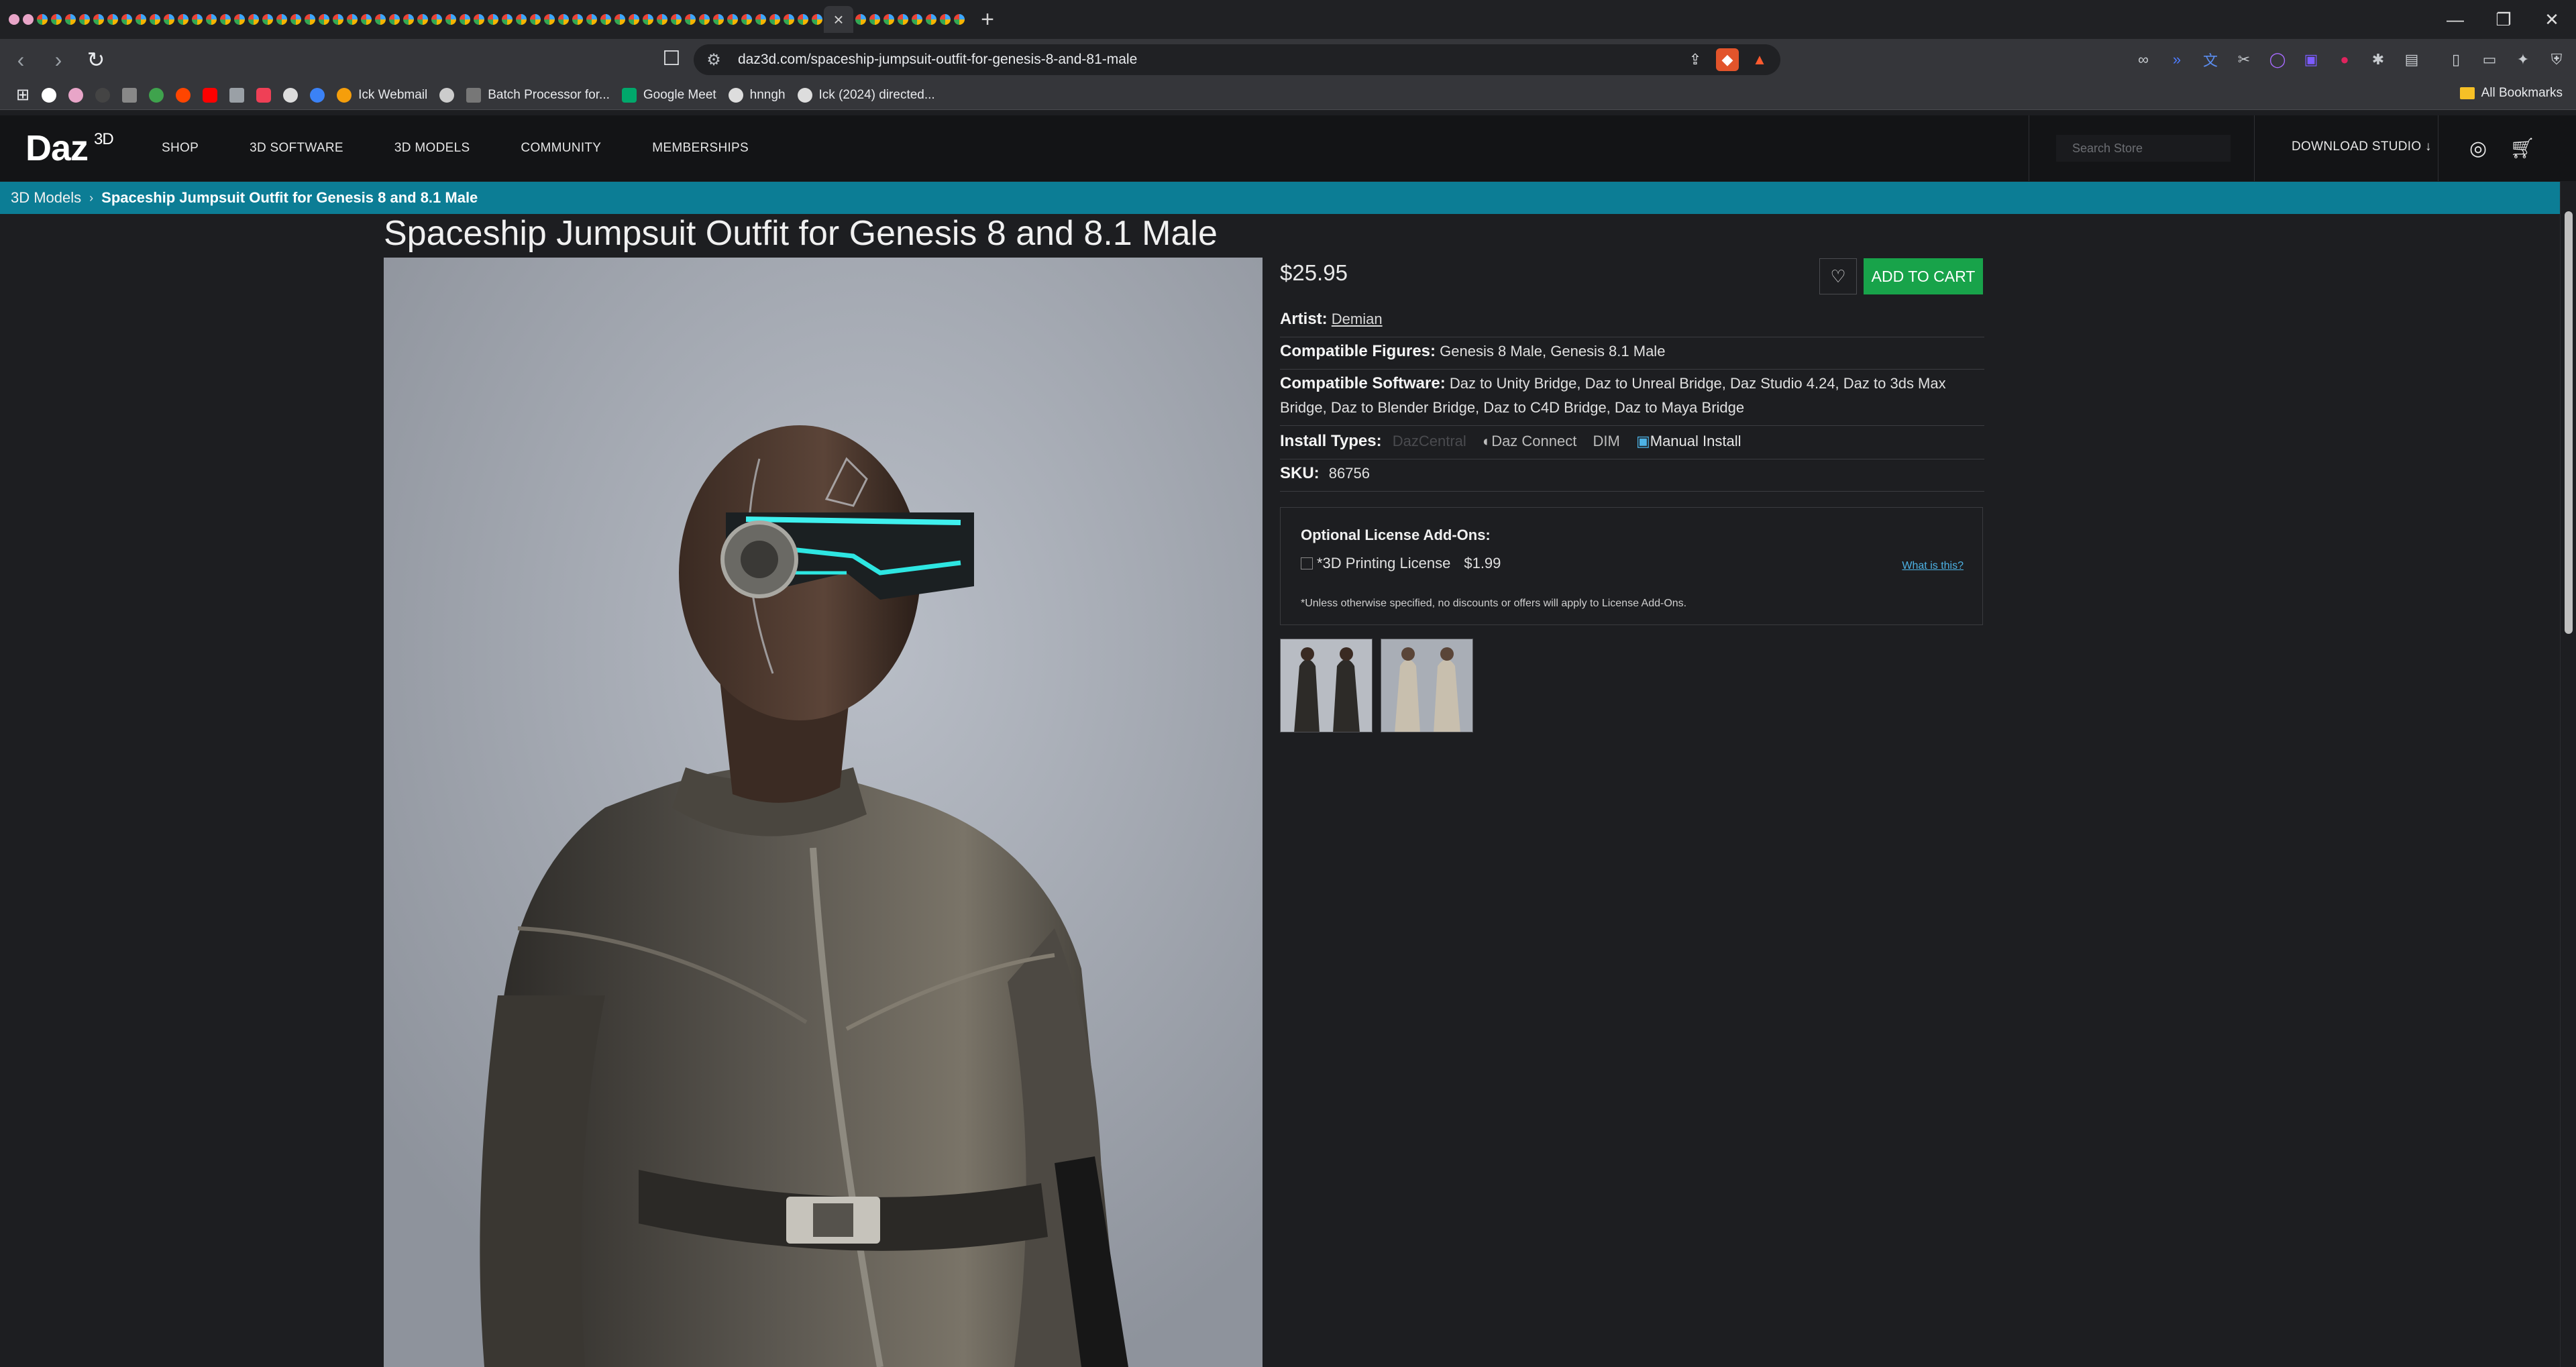 The height and width of the screenshot is (1367, 2576). Describe the element at coordinates (2522, 148) in the screenshot. I see `cart-icon: 🛒︎` at that location.